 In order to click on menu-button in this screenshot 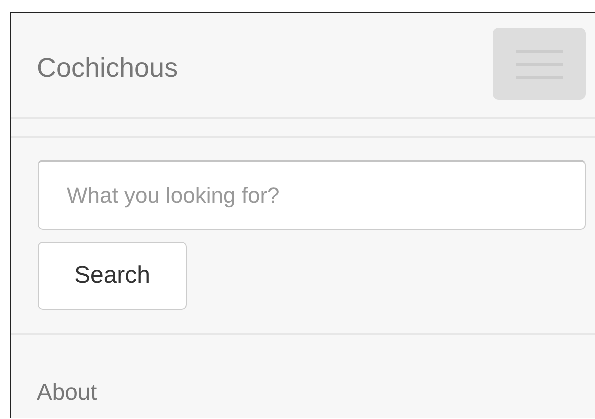, I will do `click(539, 64)`.